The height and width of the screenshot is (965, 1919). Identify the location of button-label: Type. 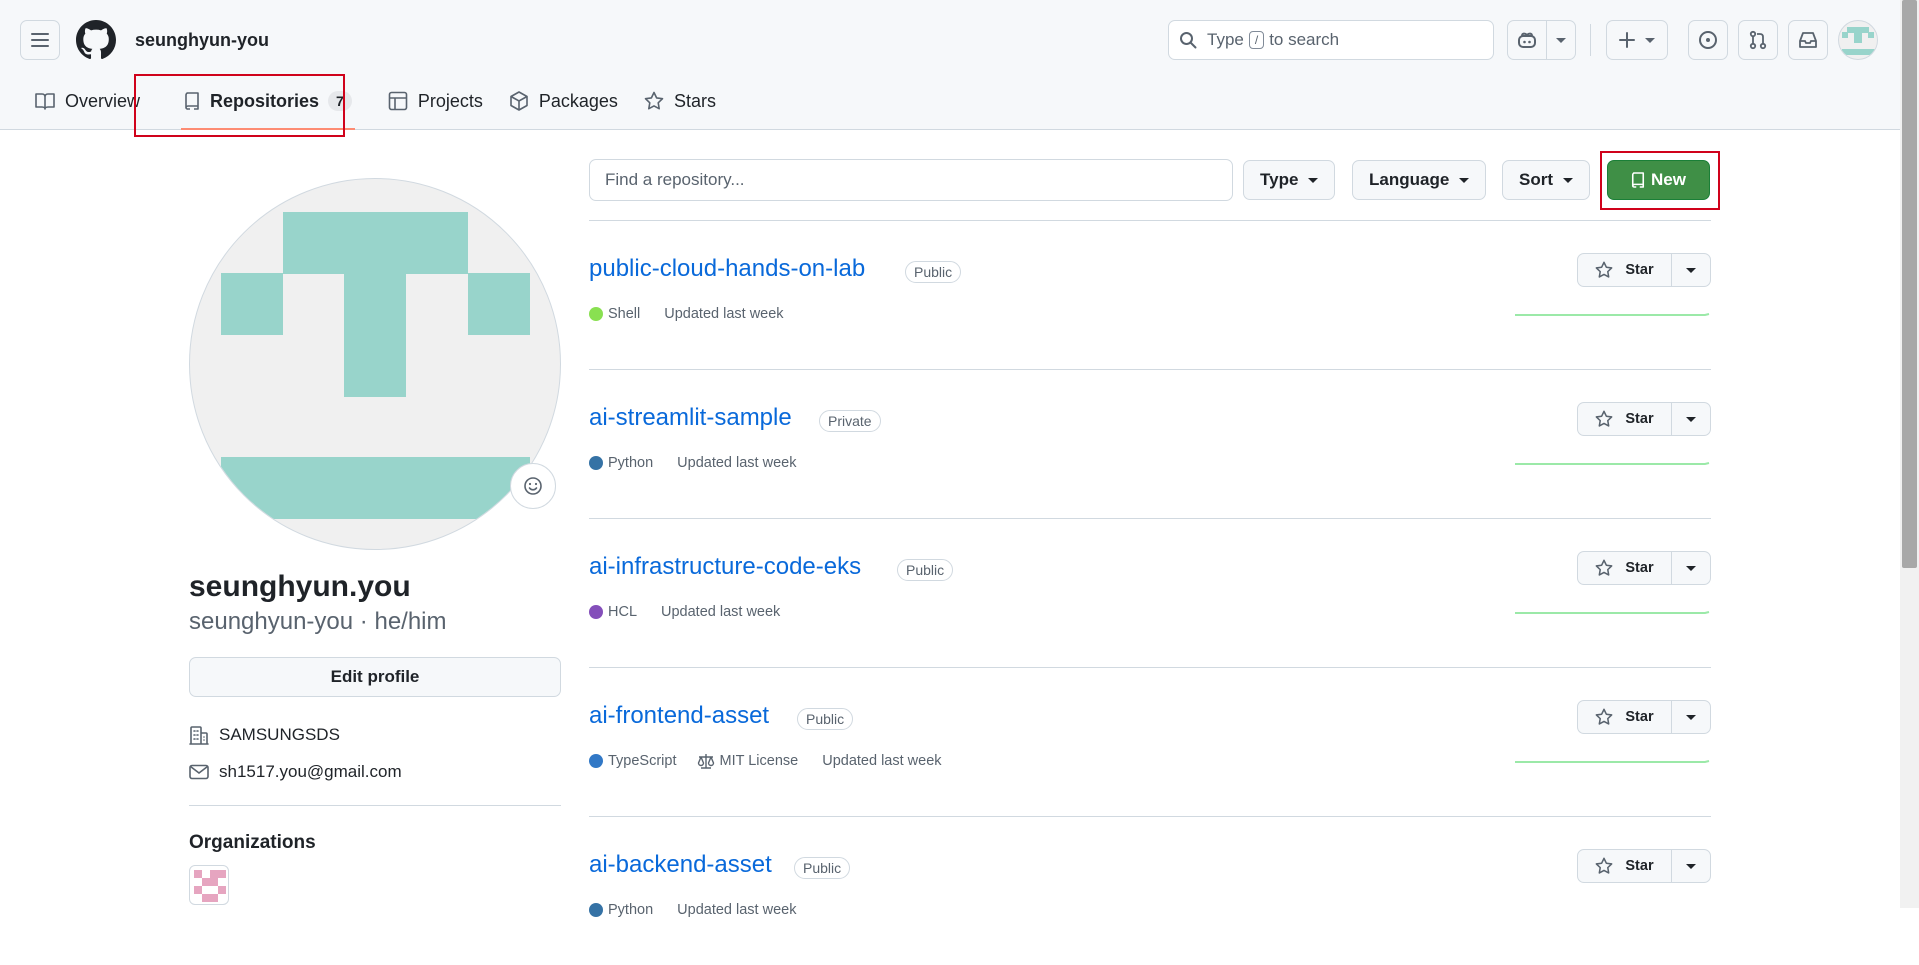
(1279, 179).